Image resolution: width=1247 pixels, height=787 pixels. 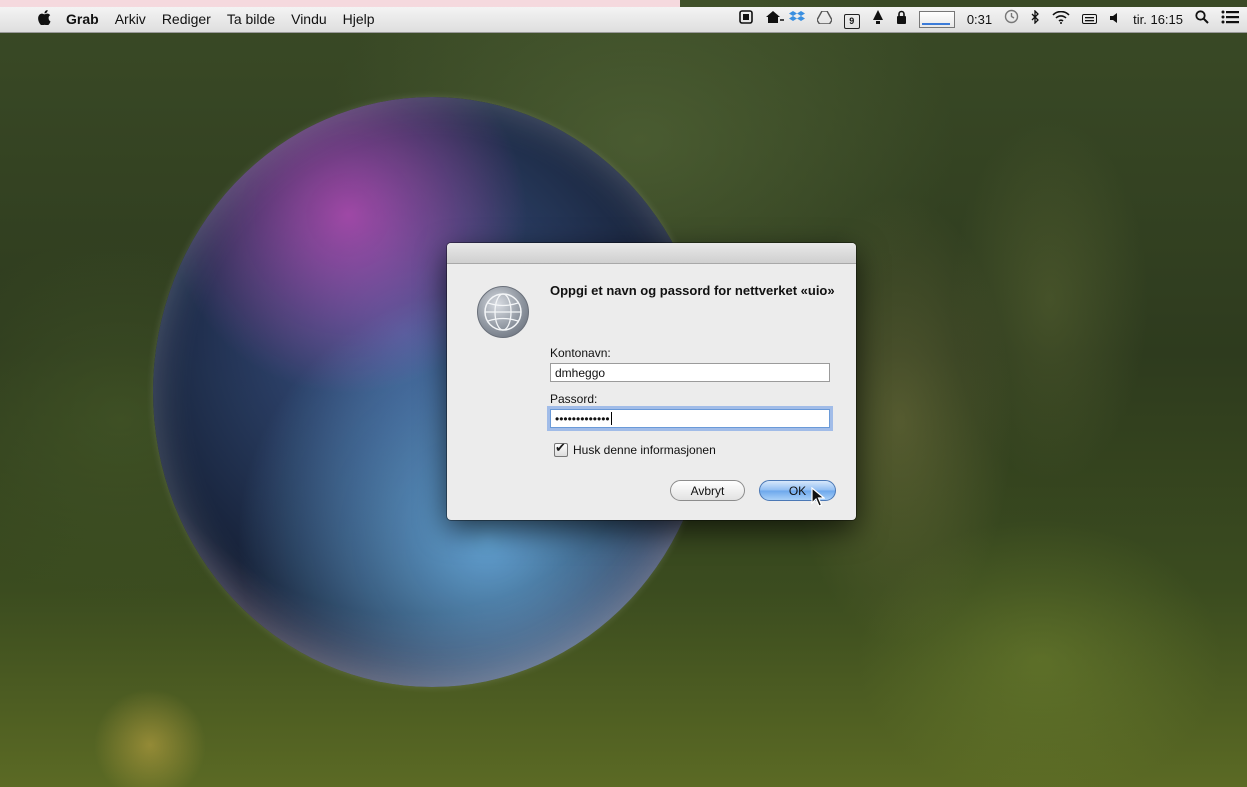 What do you see at coordinates (309, 19) in the screenshot?
I see `menu-vindu: Vindu` at bounding box center [309, 19].